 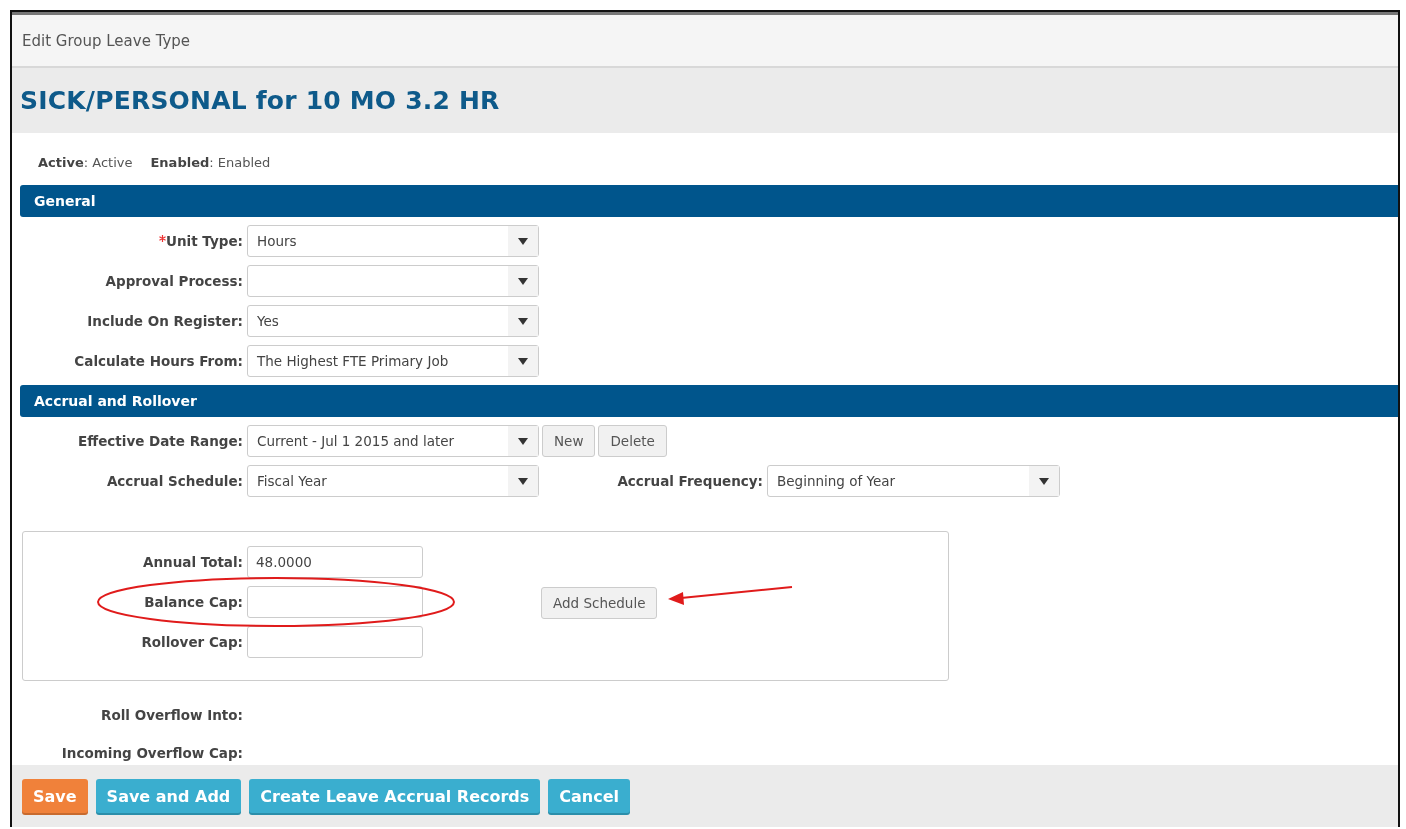 I want to click on field-label: Annual Total:, so click(x=193, y=562).